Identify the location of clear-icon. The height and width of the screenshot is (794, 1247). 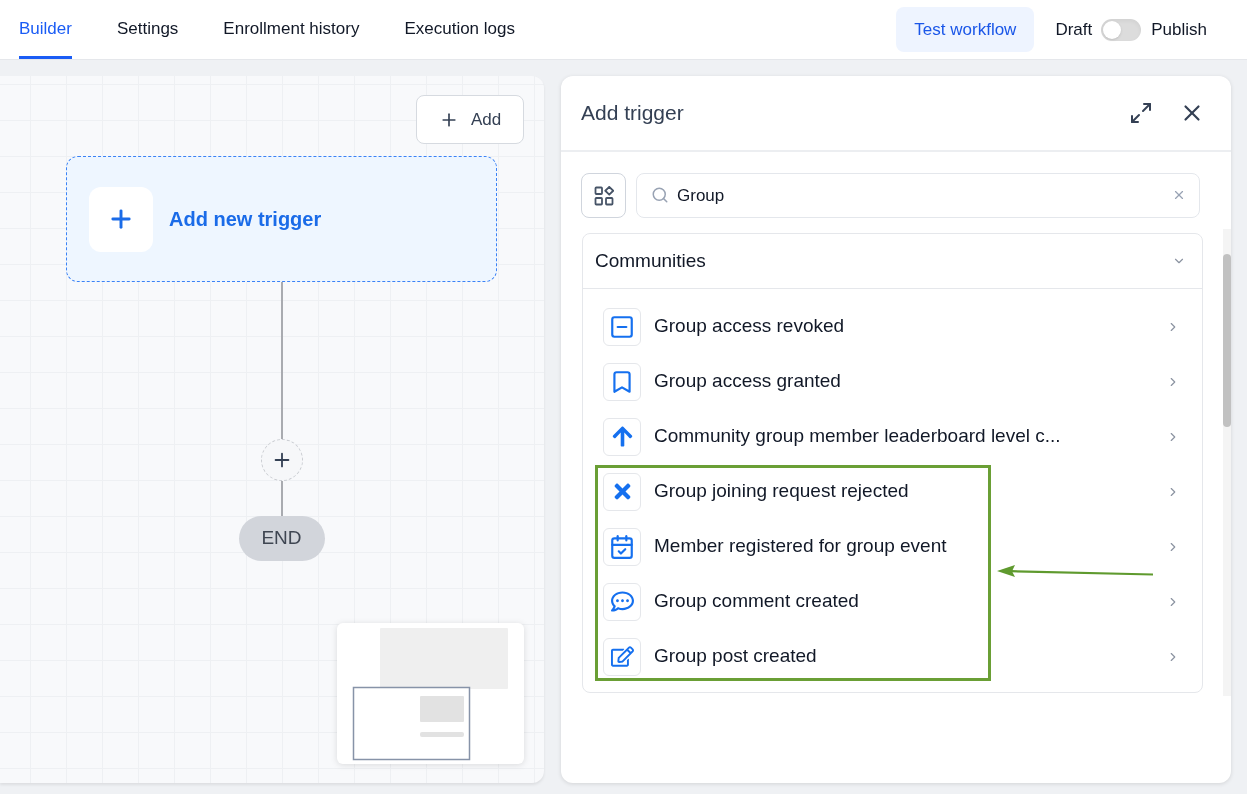
(1179, 195).